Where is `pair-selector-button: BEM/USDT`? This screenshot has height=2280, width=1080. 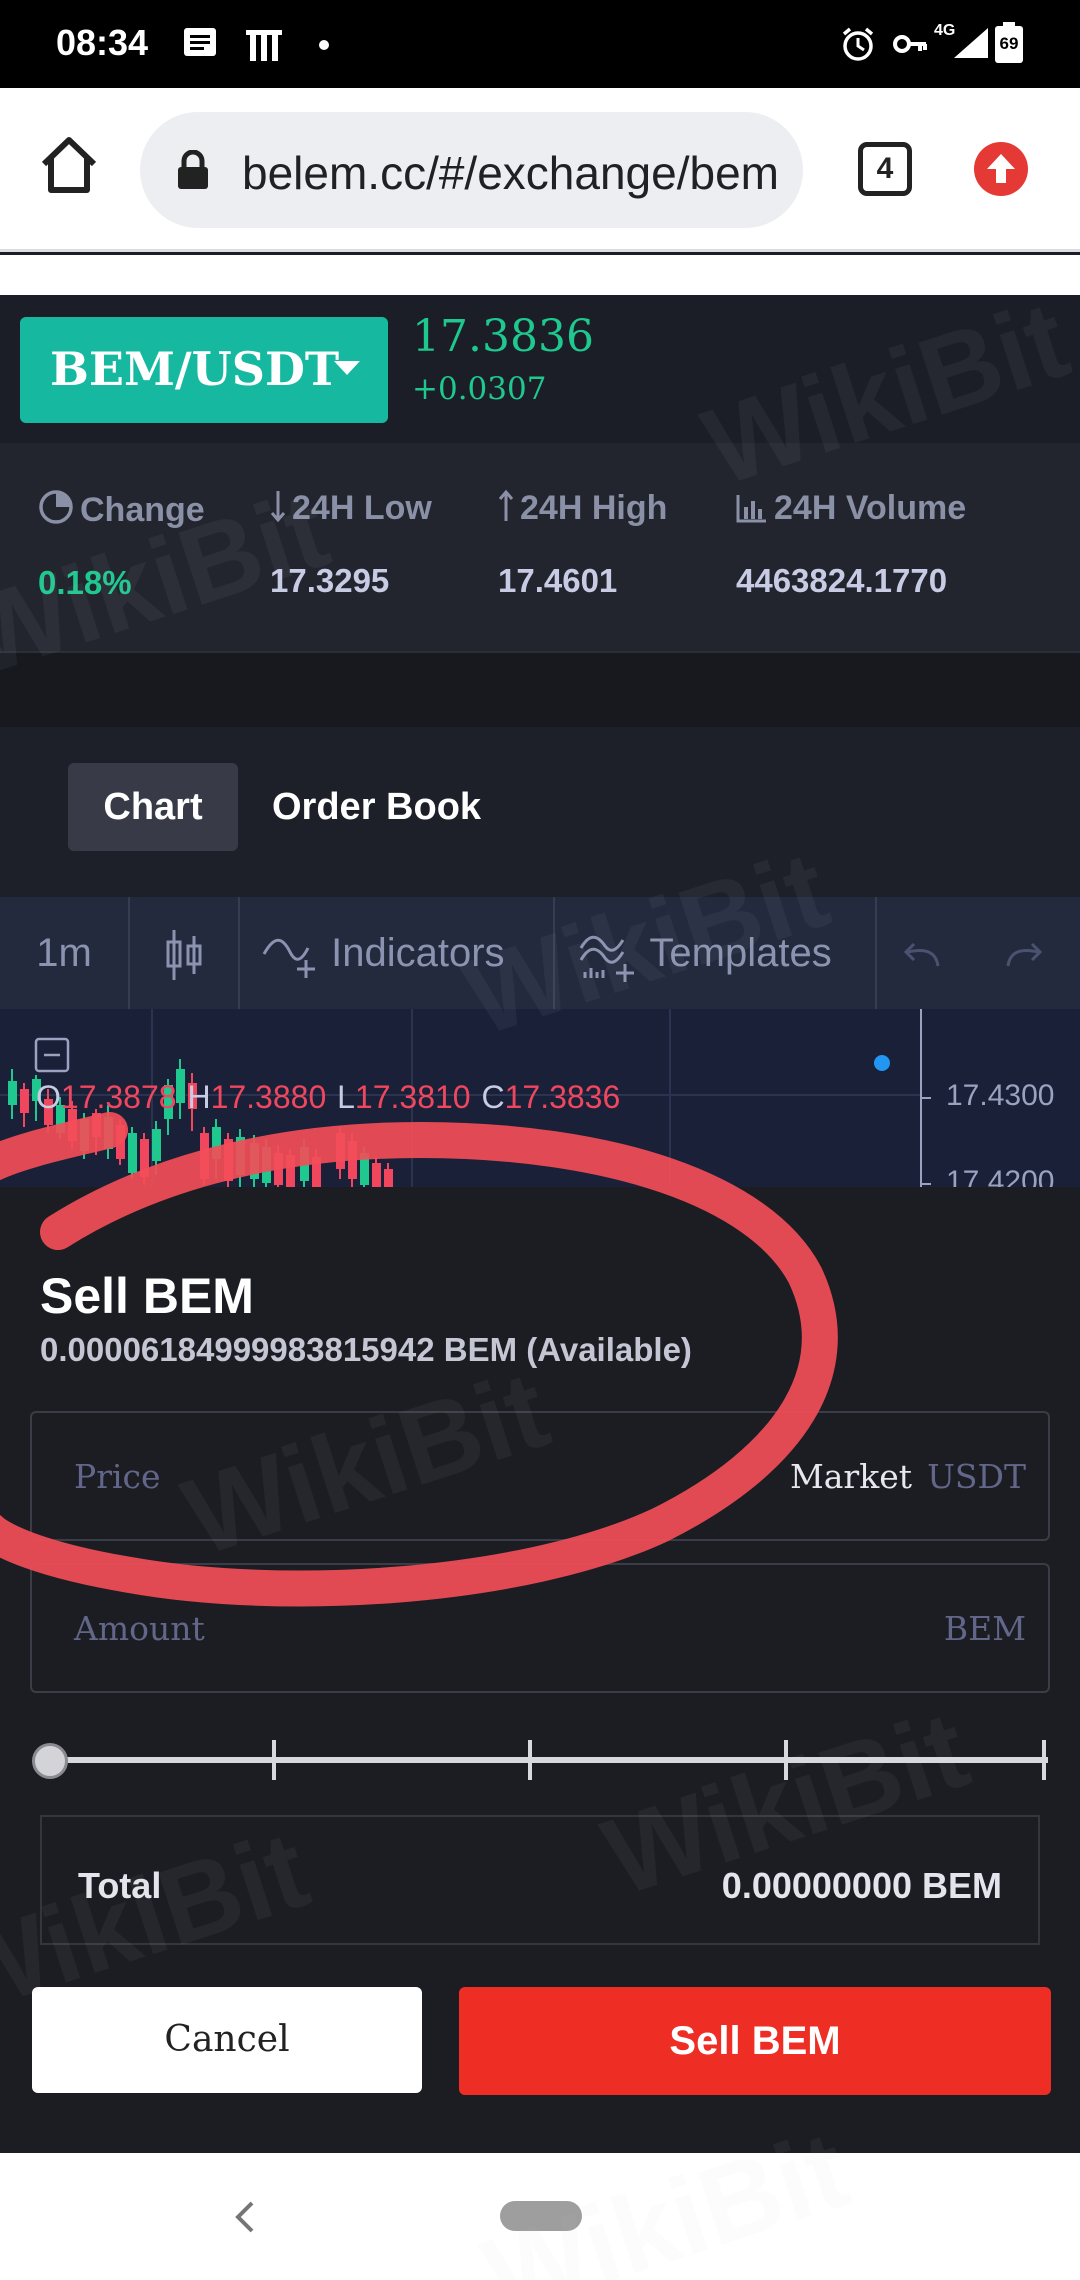
pair-selector-button: BEM/USDT is located at coordinates (204, 370).